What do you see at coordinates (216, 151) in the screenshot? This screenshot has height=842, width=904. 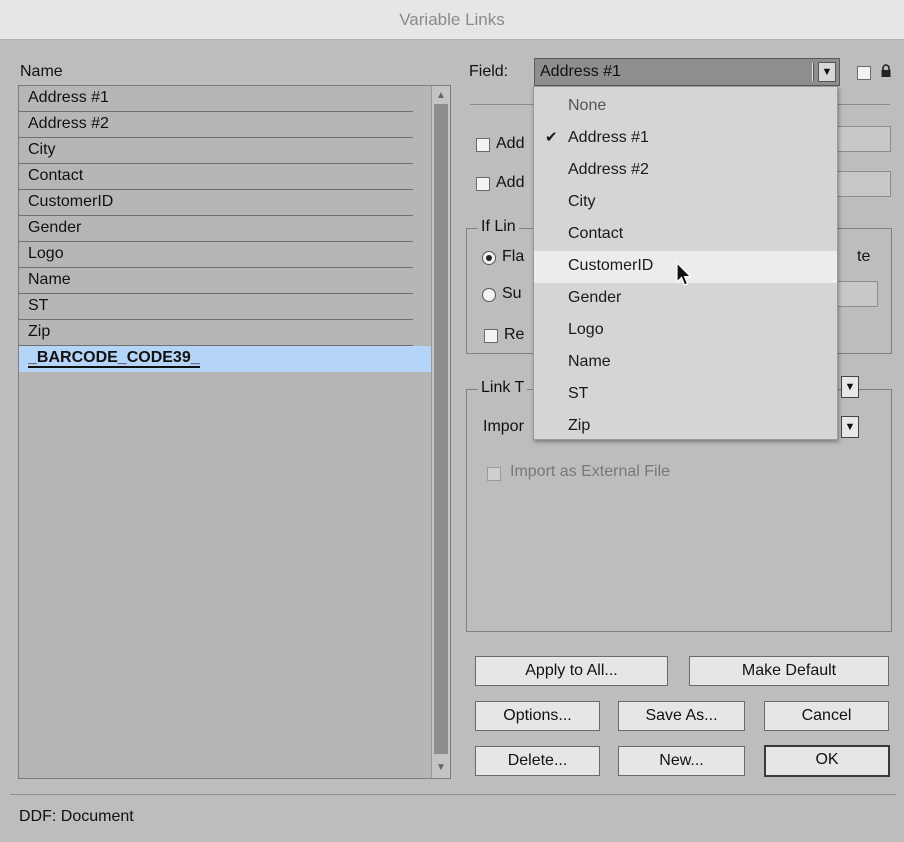 I see `list-item: City` at bounding box center [216, 151].